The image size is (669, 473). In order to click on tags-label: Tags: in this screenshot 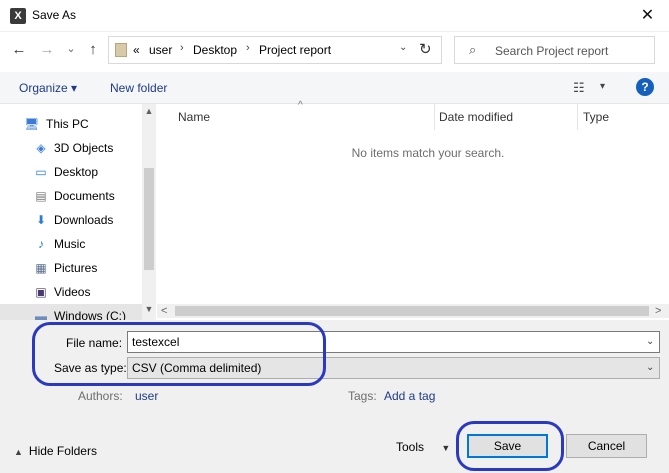, I will do `click(362, 396)`.